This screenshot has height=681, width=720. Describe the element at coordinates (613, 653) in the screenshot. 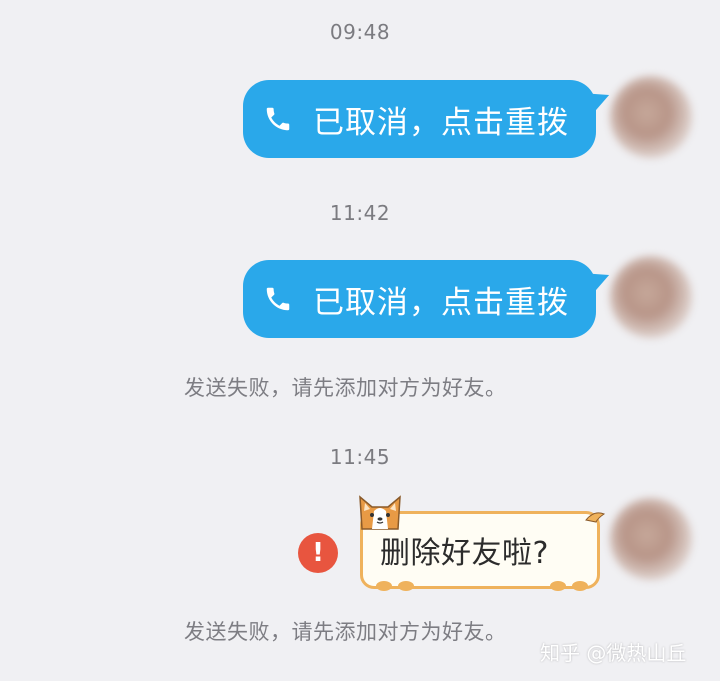

I see `watermark: 知乎 @微热山丘` at that location.